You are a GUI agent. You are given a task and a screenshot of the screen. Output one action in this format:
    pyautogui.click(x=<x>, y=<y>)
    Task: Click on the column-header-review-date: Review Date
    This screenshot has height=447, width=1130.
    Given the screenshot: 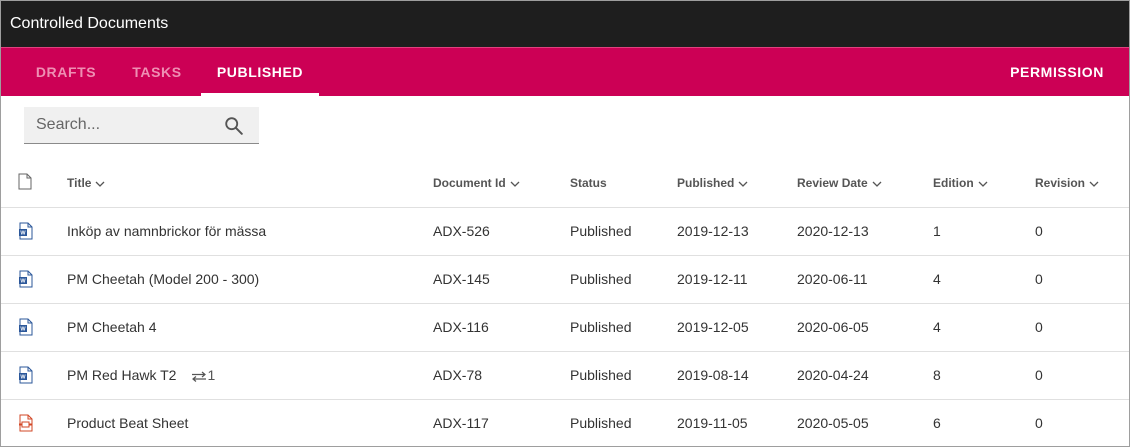 What is the action you would take?
    pyautogui.click(x=865, y=183)
    